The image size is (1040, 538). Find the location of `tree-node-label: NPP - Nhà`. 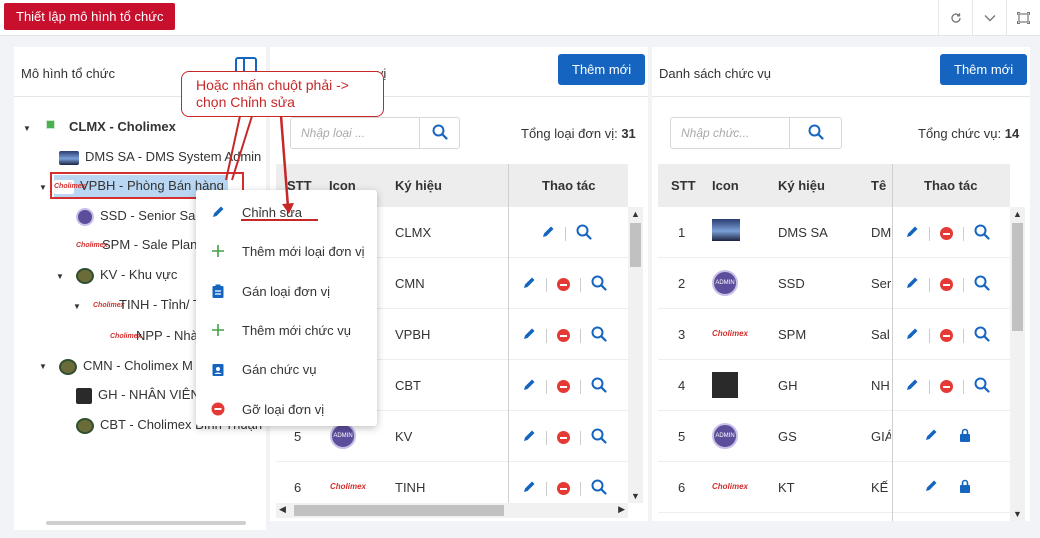

tree-node-label: NPP - Nhà is located at coordinates (167, 335).